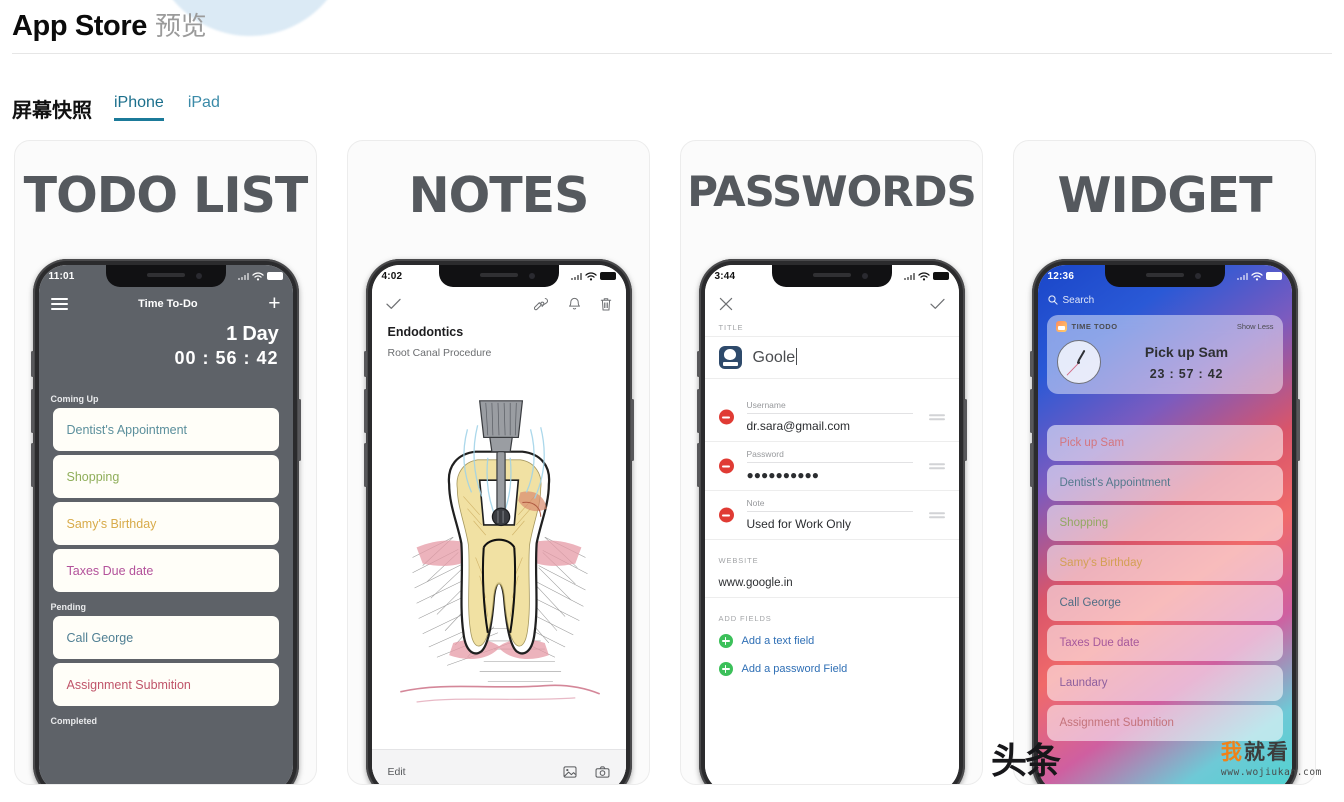 This screenshot has height=802, width=1344. What do you see at coordinates (165, 637) in the screenshot?
I see `todo-item: Call George` at bounding box center [165, 637].